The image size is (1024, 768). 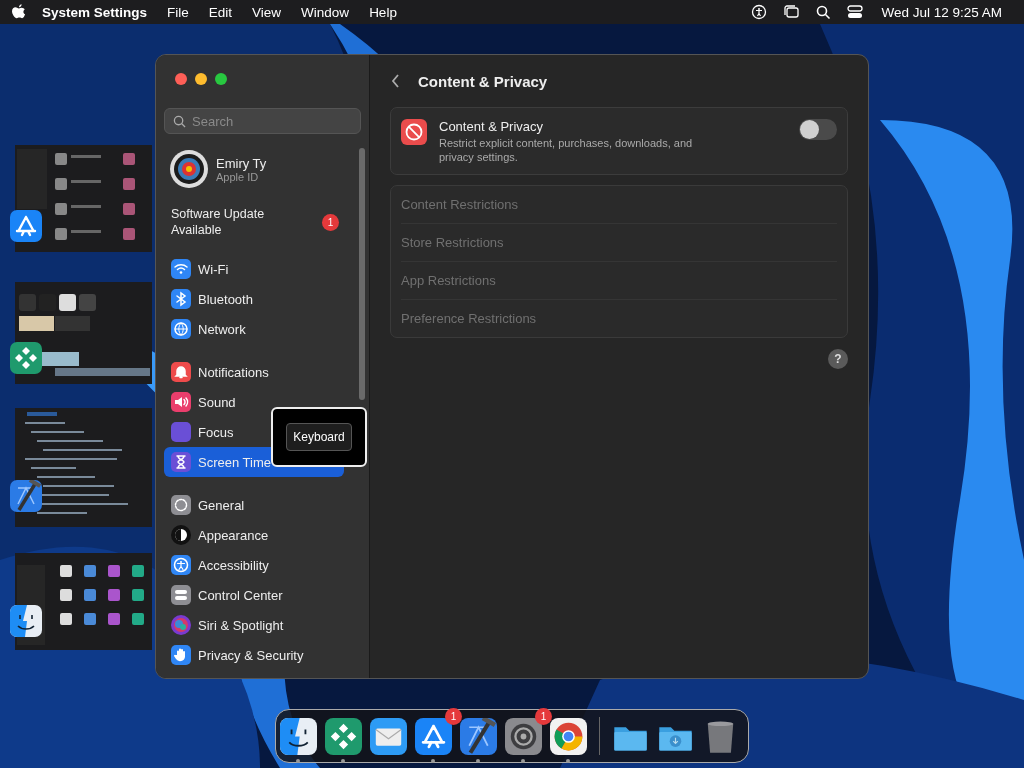 What do you see at coordinates (181, 625) in the screenshot?
I see `orb-icon` at bounding box center [181, 625].